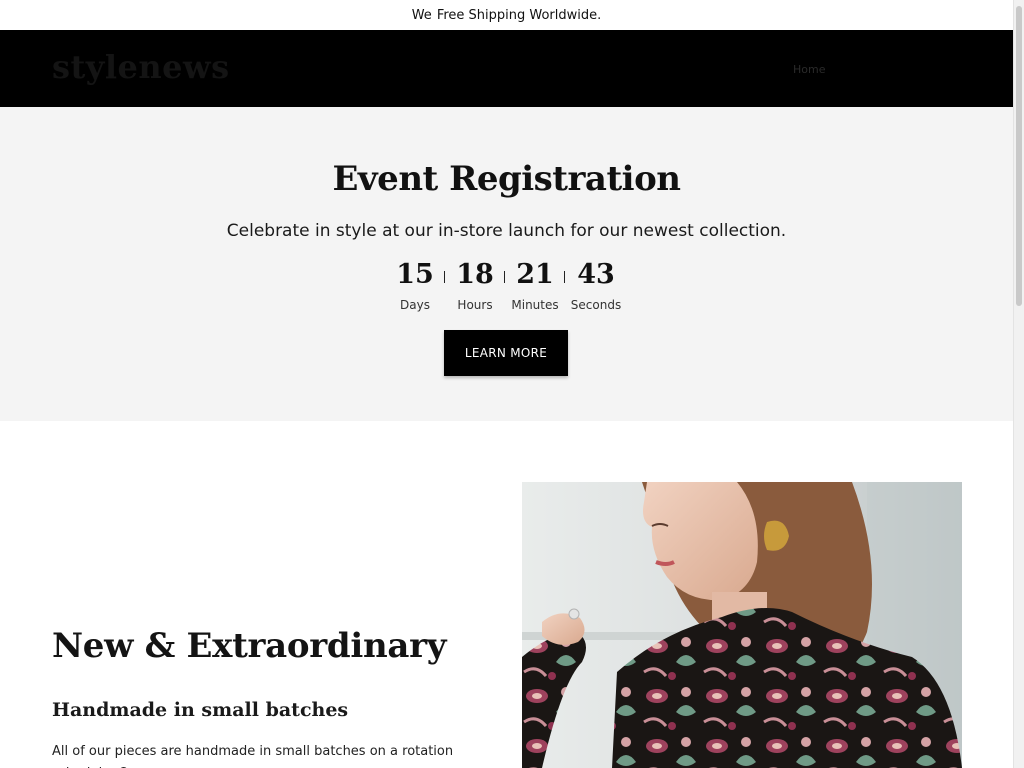  Describe the element at coordinates (809, 69) in the screenshot. I see `nav-link-home: Home` at that location.